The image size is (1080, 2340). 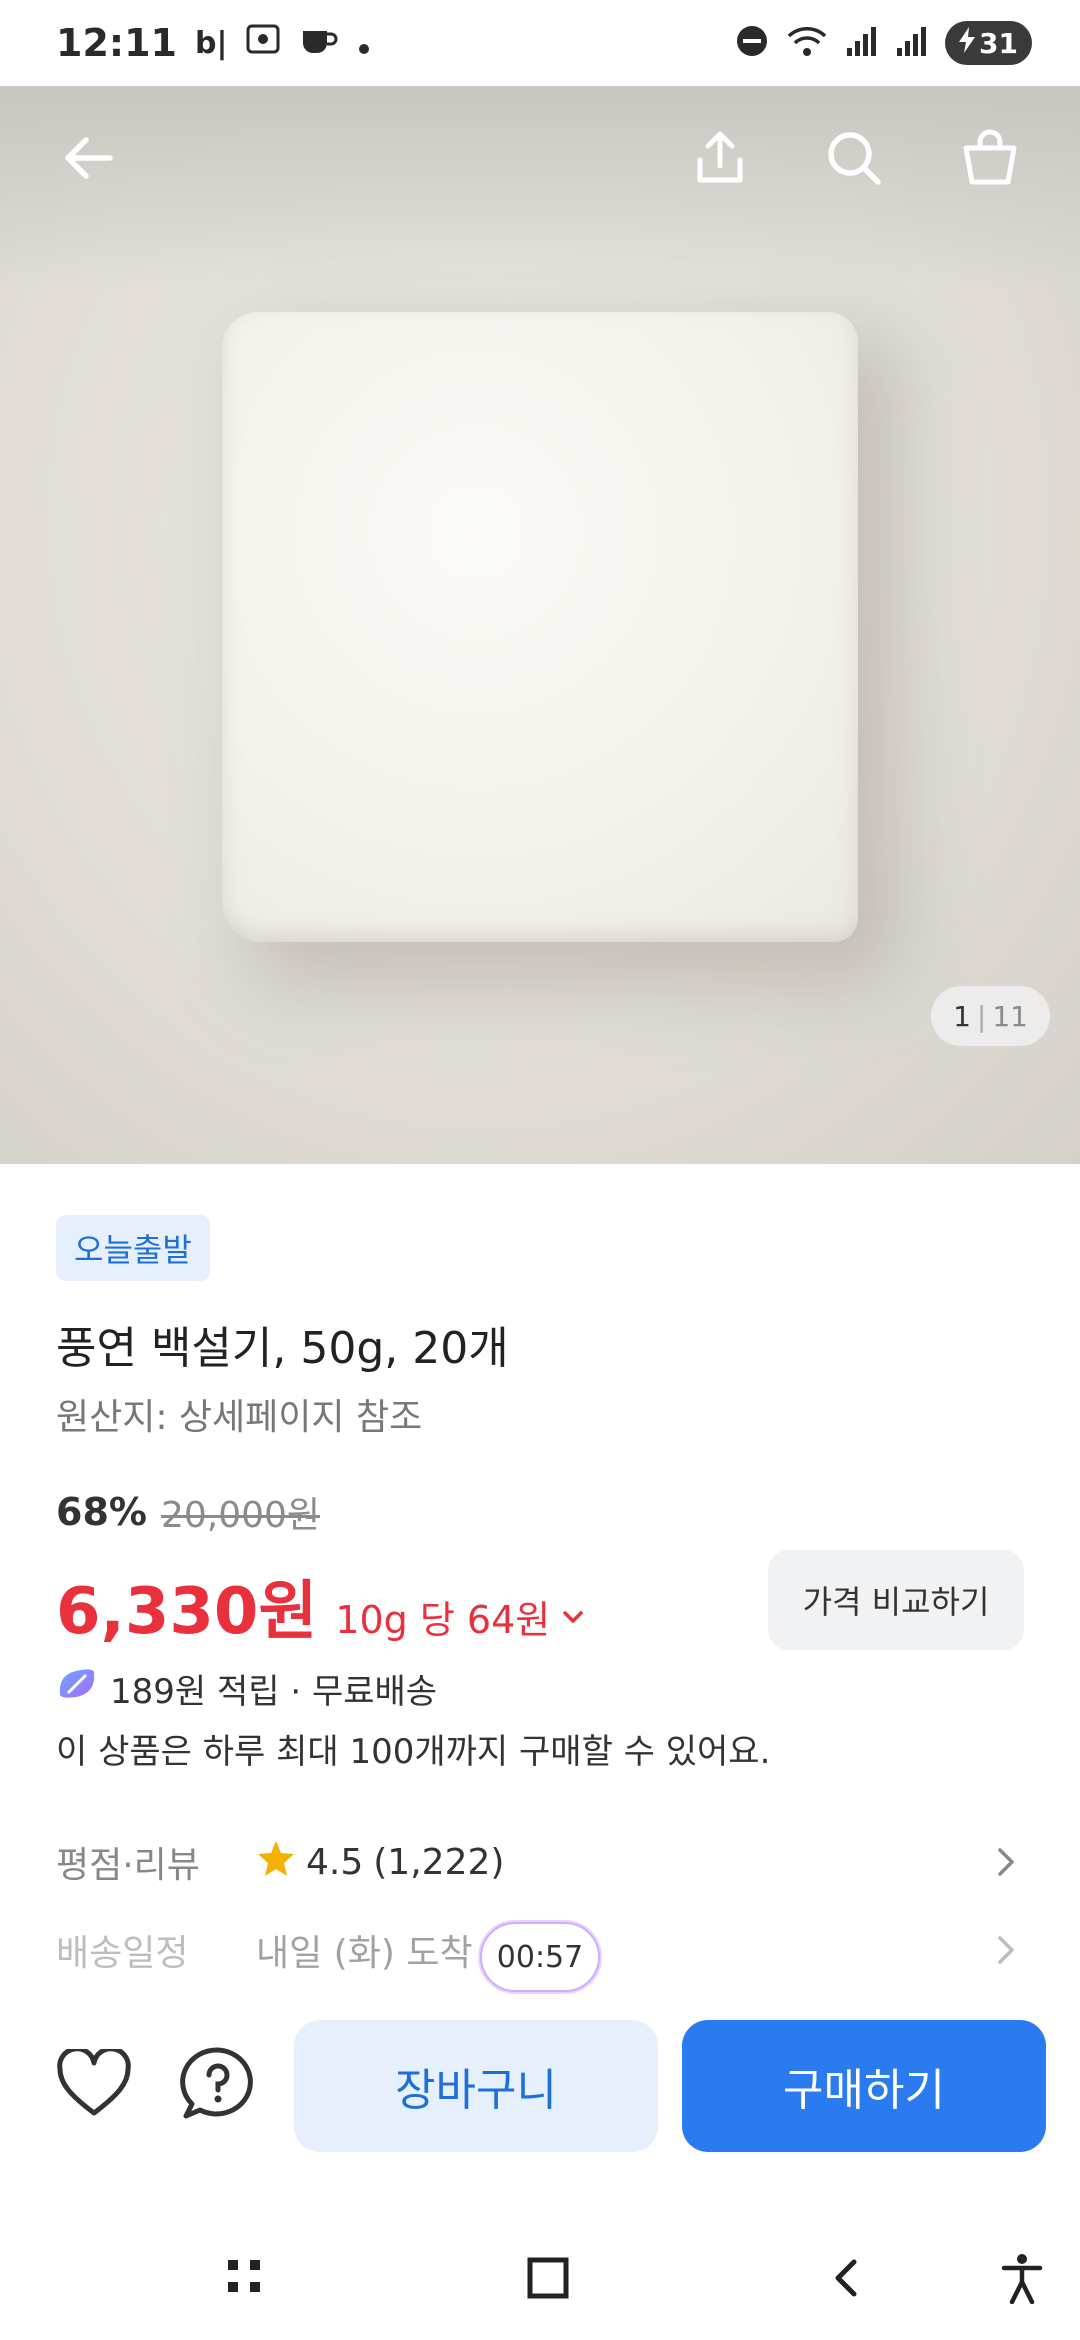 I want to click on price-compare-button: 가격 비교하기, so click(x=896, y=1600).